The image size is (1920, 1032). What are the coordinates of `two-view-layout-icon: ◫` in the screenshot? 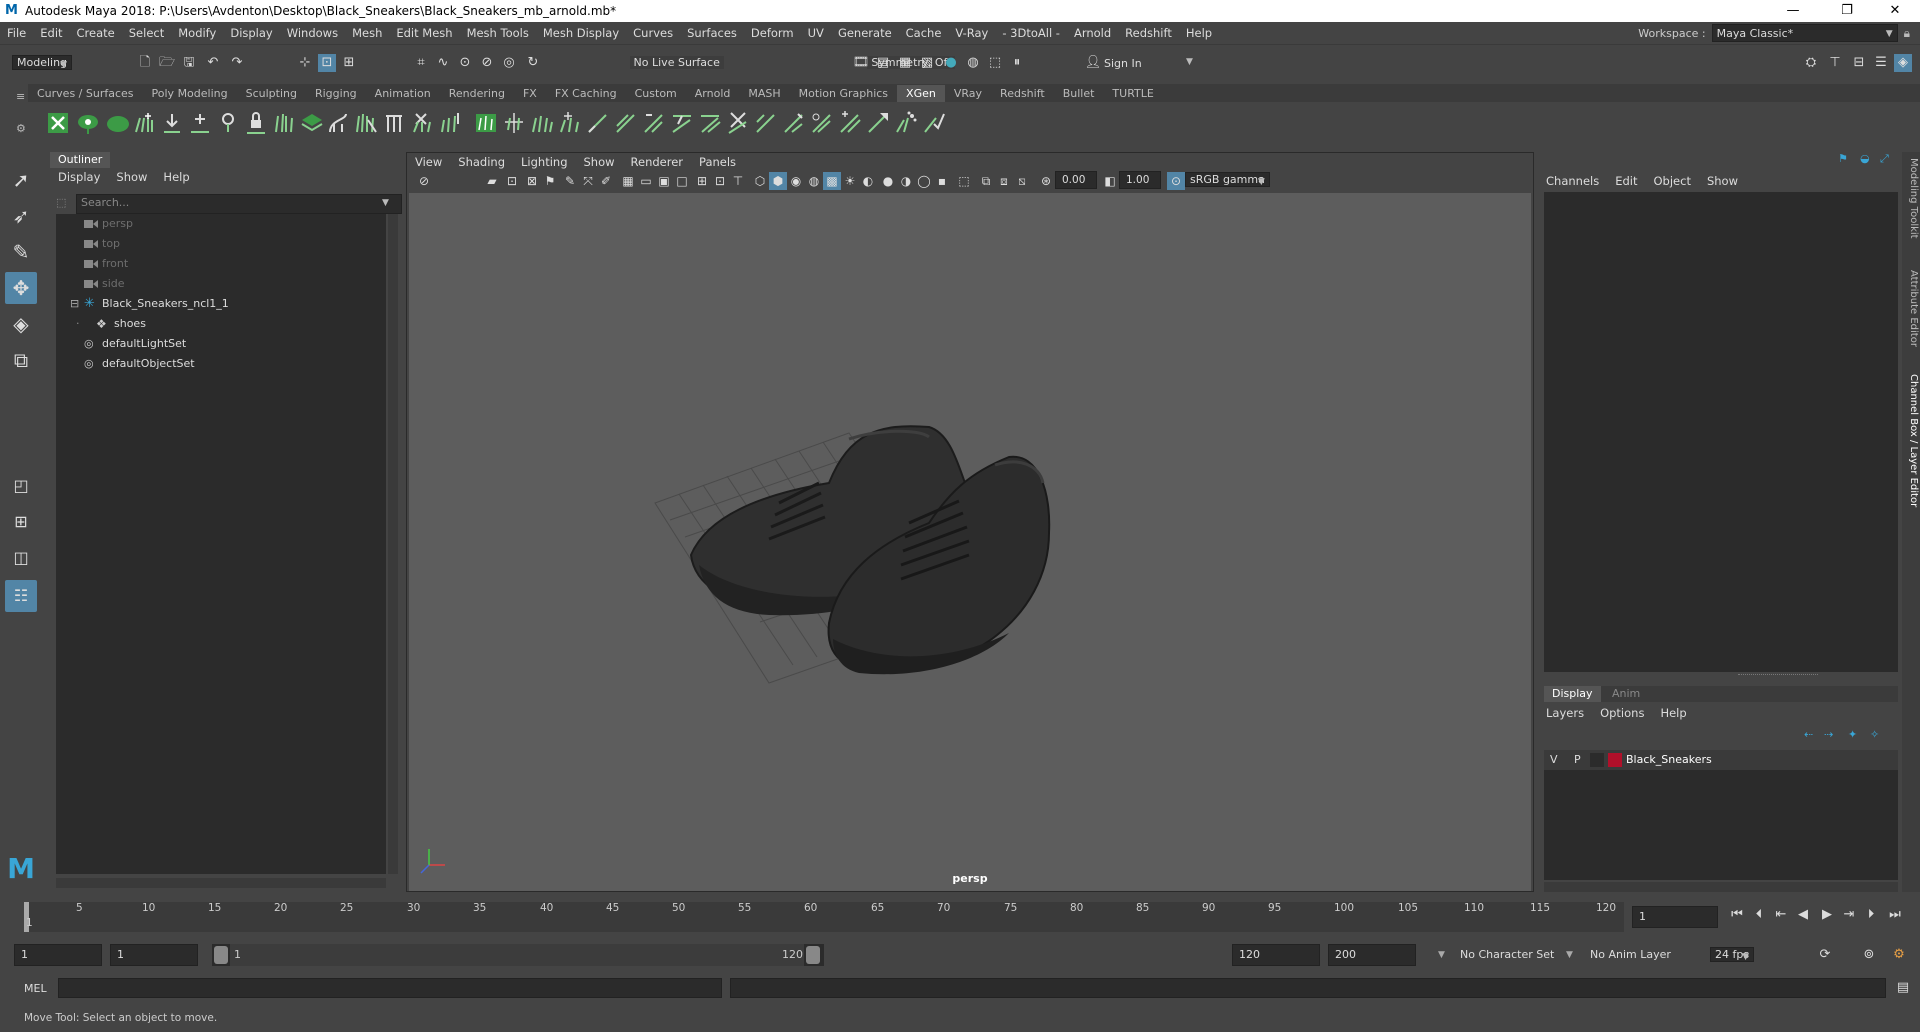 It's located at (21, 558).